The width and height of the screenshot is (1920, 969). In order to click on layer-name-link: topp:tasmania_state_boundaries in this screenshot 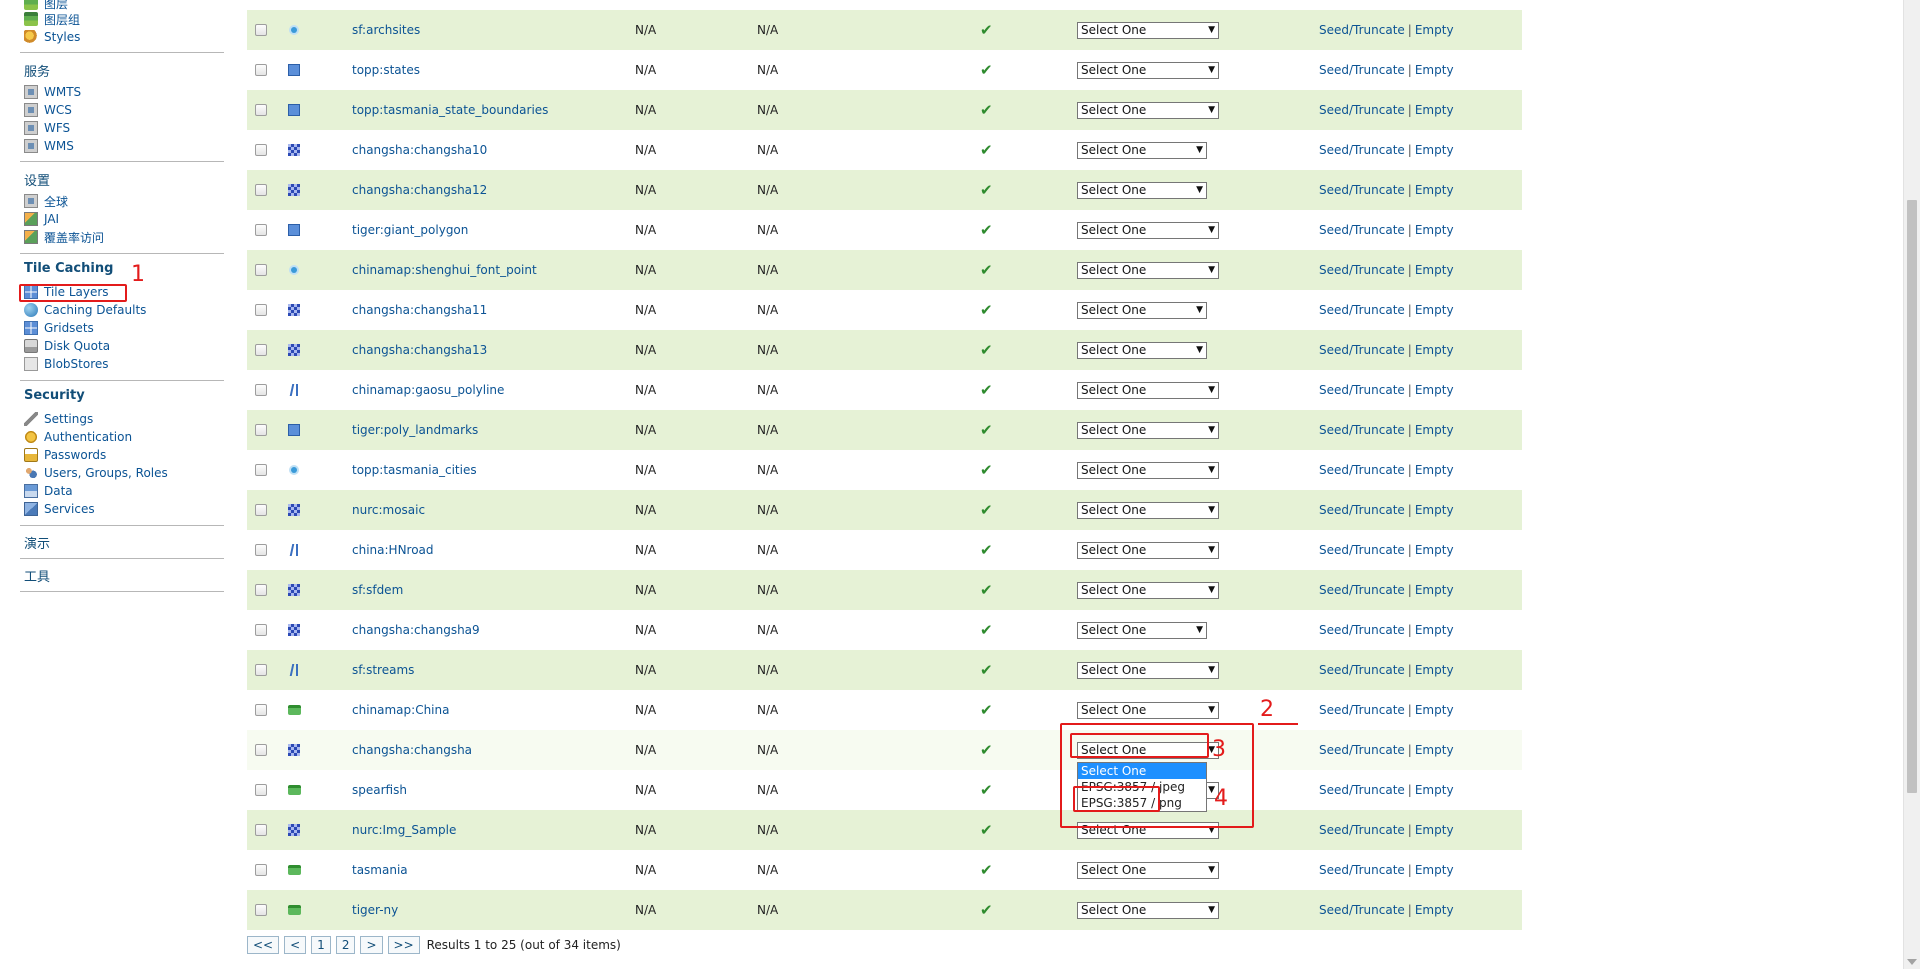, I will do `click(450, 110)`.